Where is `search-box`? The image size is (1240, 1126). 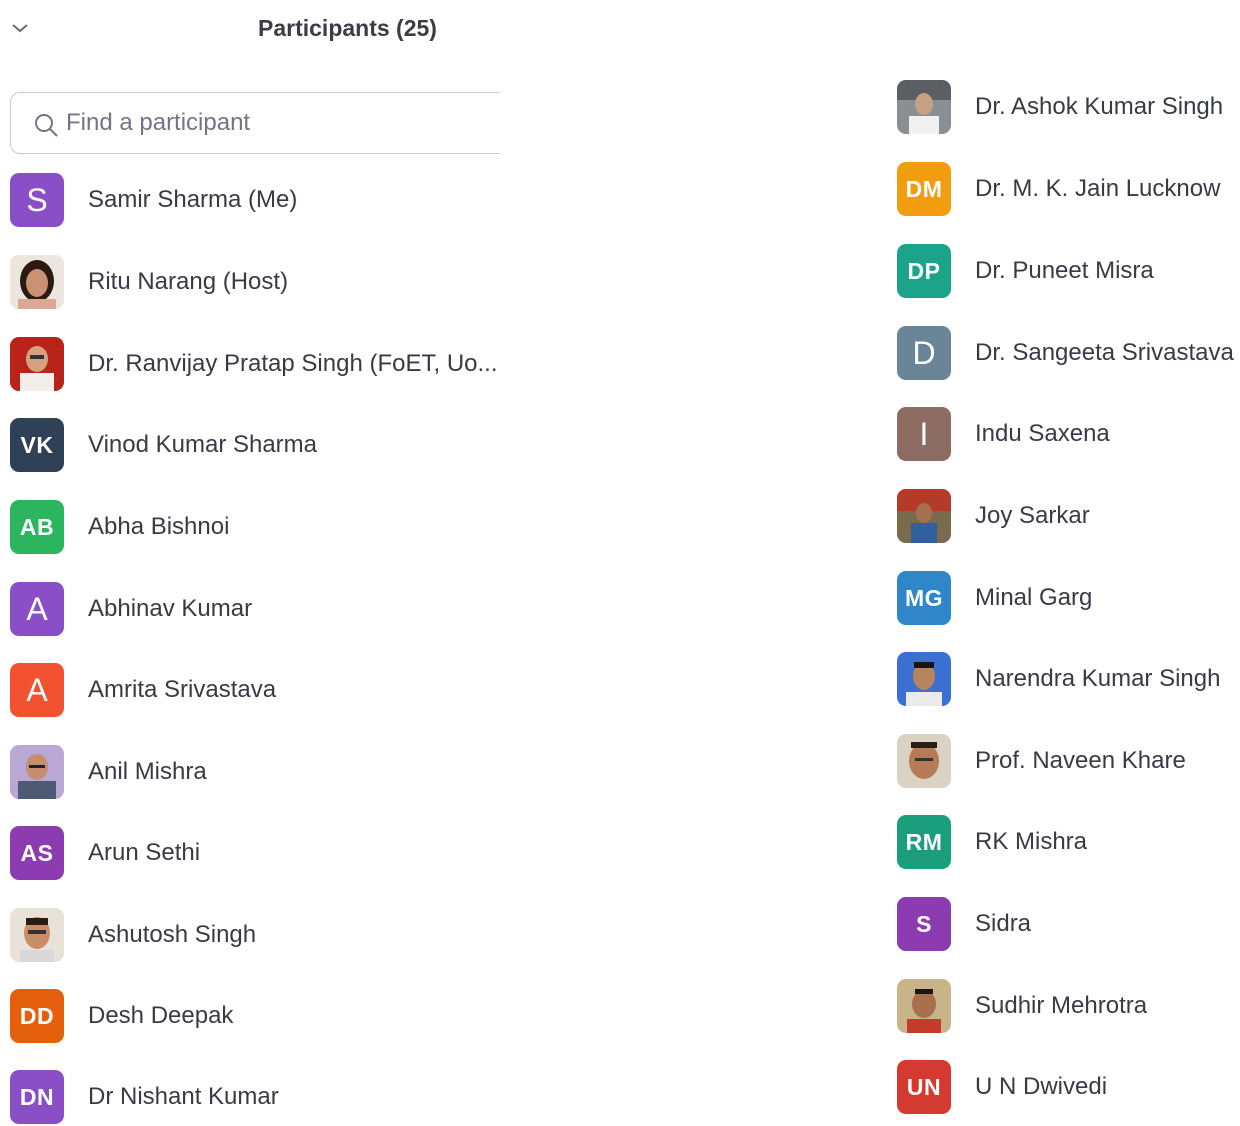
search-box is located at coordinates (255, 123).